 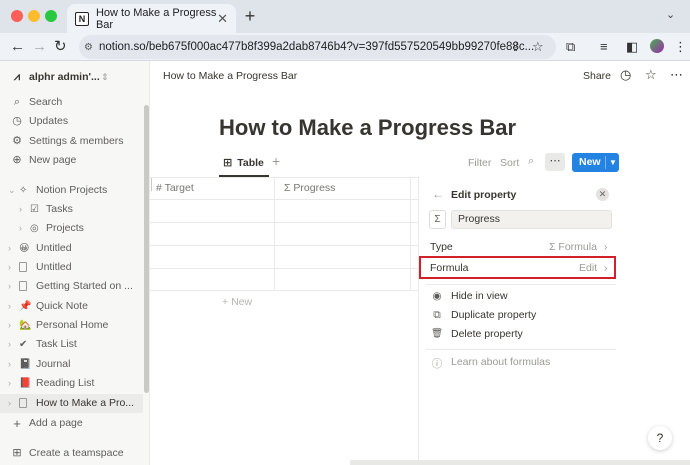 I want to click on sidebar-page-untitled-2: › Untitled, so click(x=75, y=267).